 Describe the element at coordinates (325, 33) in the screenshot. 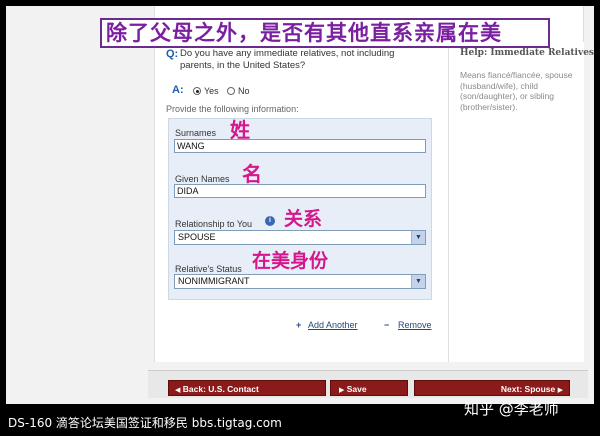

I see `annotation-banner: 除了父母之外，是否有其他直系亲属在美` at that location.